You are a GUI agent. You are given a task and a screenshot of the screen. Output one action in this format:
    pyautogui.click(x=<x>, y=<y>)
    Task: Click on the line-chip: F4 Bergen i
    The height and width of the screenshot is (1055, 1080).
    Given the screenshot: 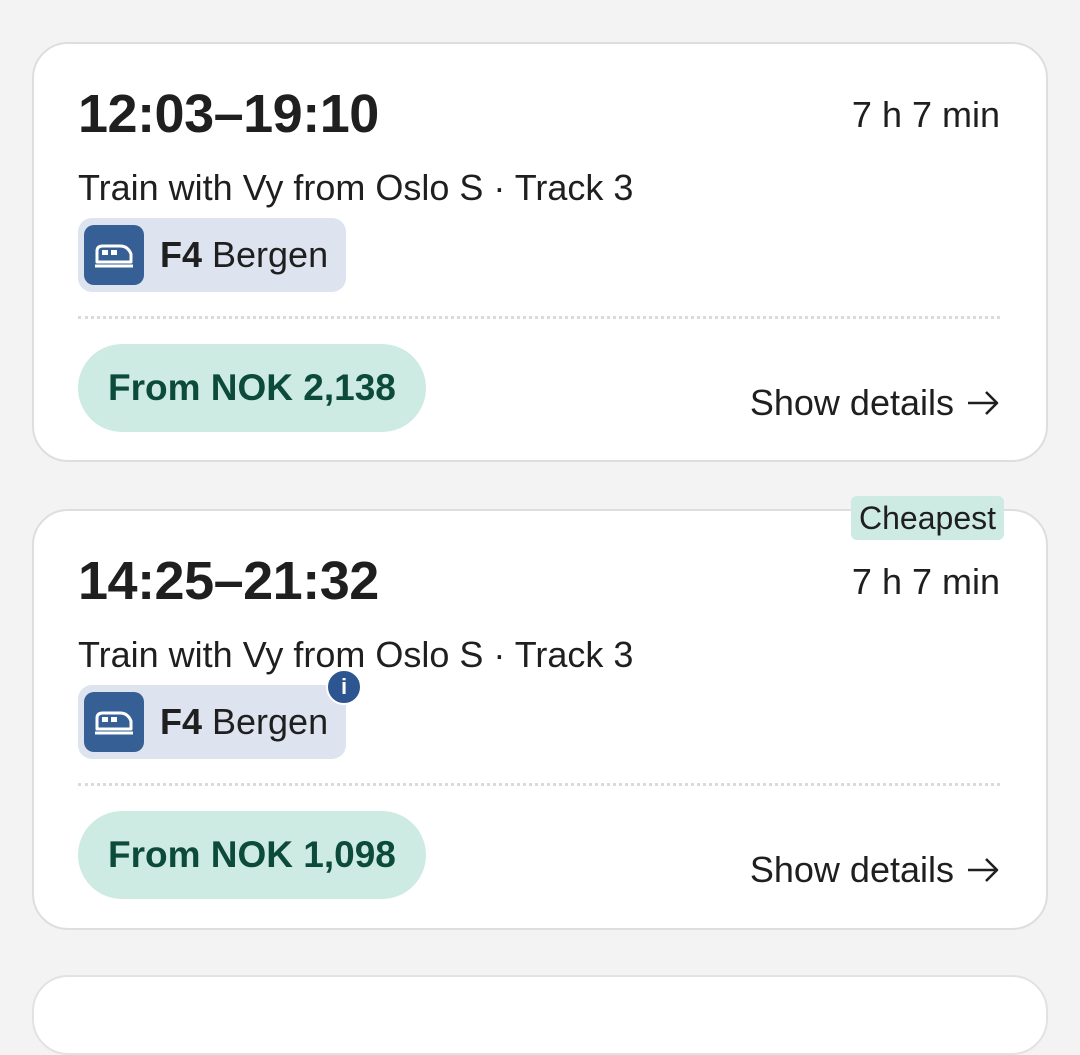 What is the action you would take?
    pyautogui.click(x=220, y=714)
    